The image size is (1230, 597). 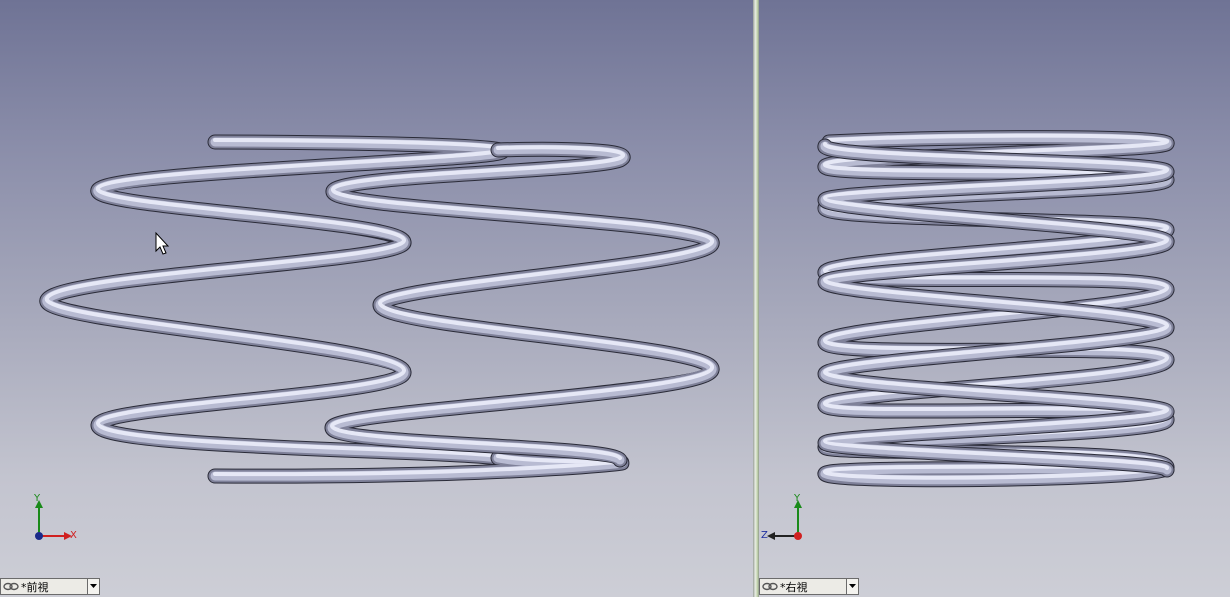 I want to click on mouse-cursor-icon, so click(x=162, y=243).